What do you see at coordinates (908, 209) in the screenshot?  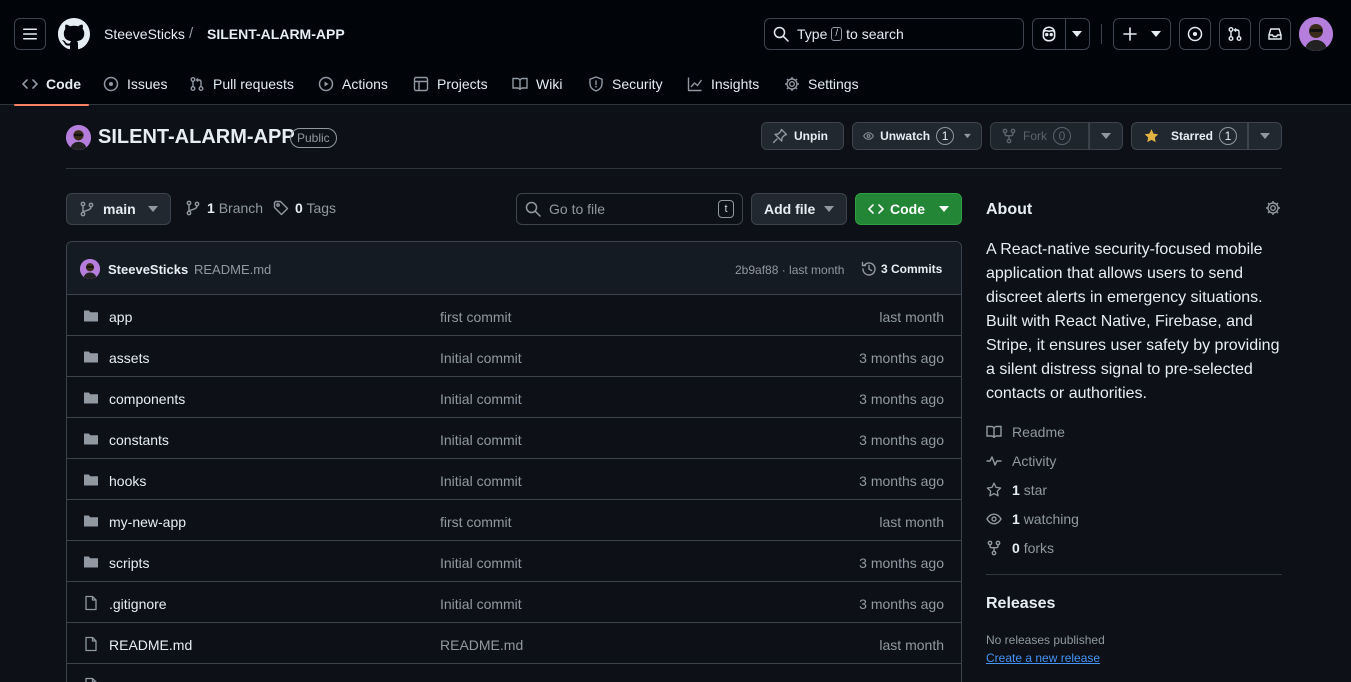 I see `code-download-button: Code` at bounding box center [908, 209].